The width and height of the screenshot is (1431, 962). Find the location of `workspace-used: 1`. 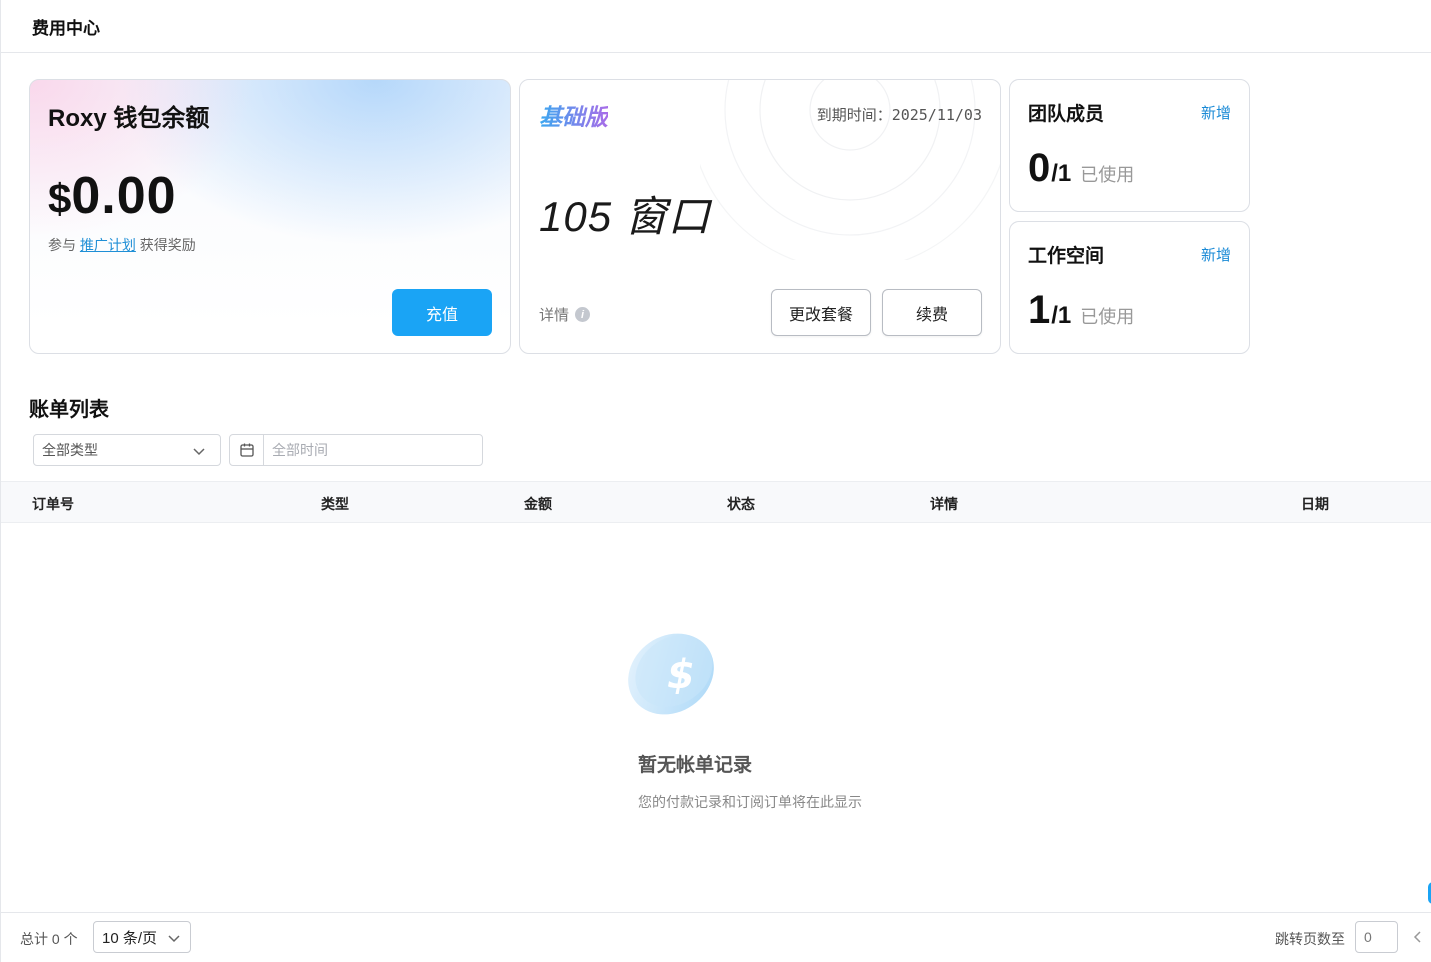

workspace-used: 1 is located at coordinates (1039, 310).